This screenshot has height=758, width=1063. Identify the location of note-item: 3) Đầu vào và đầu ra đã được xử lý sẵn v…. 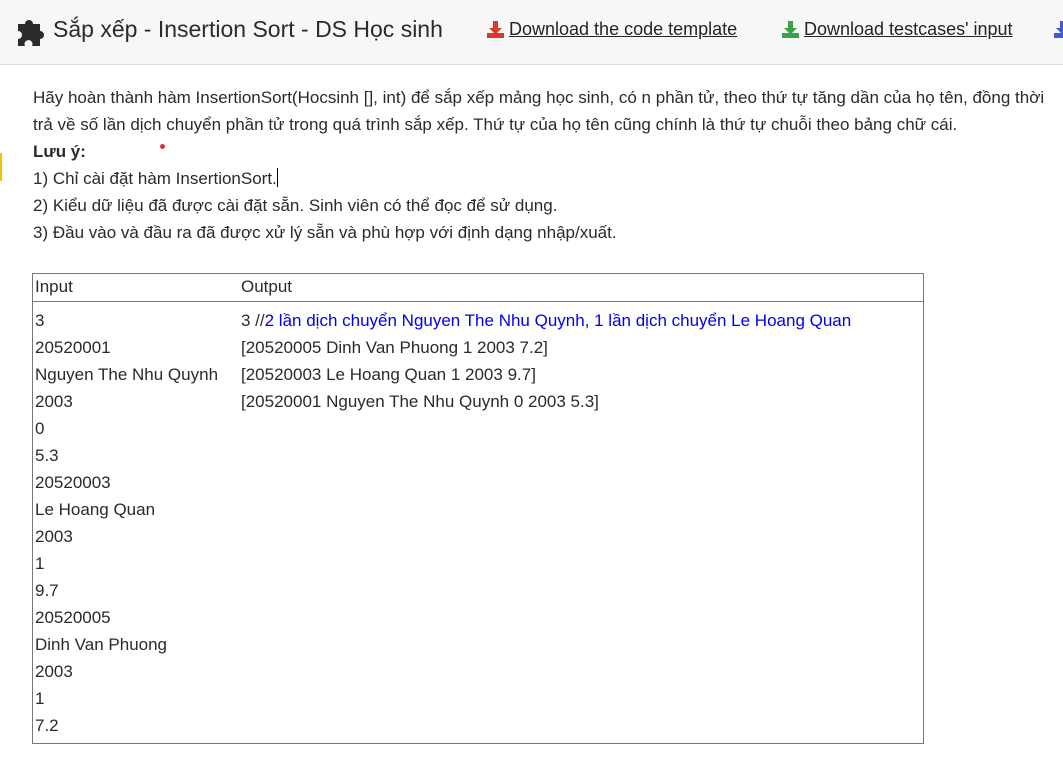
(325, 232).